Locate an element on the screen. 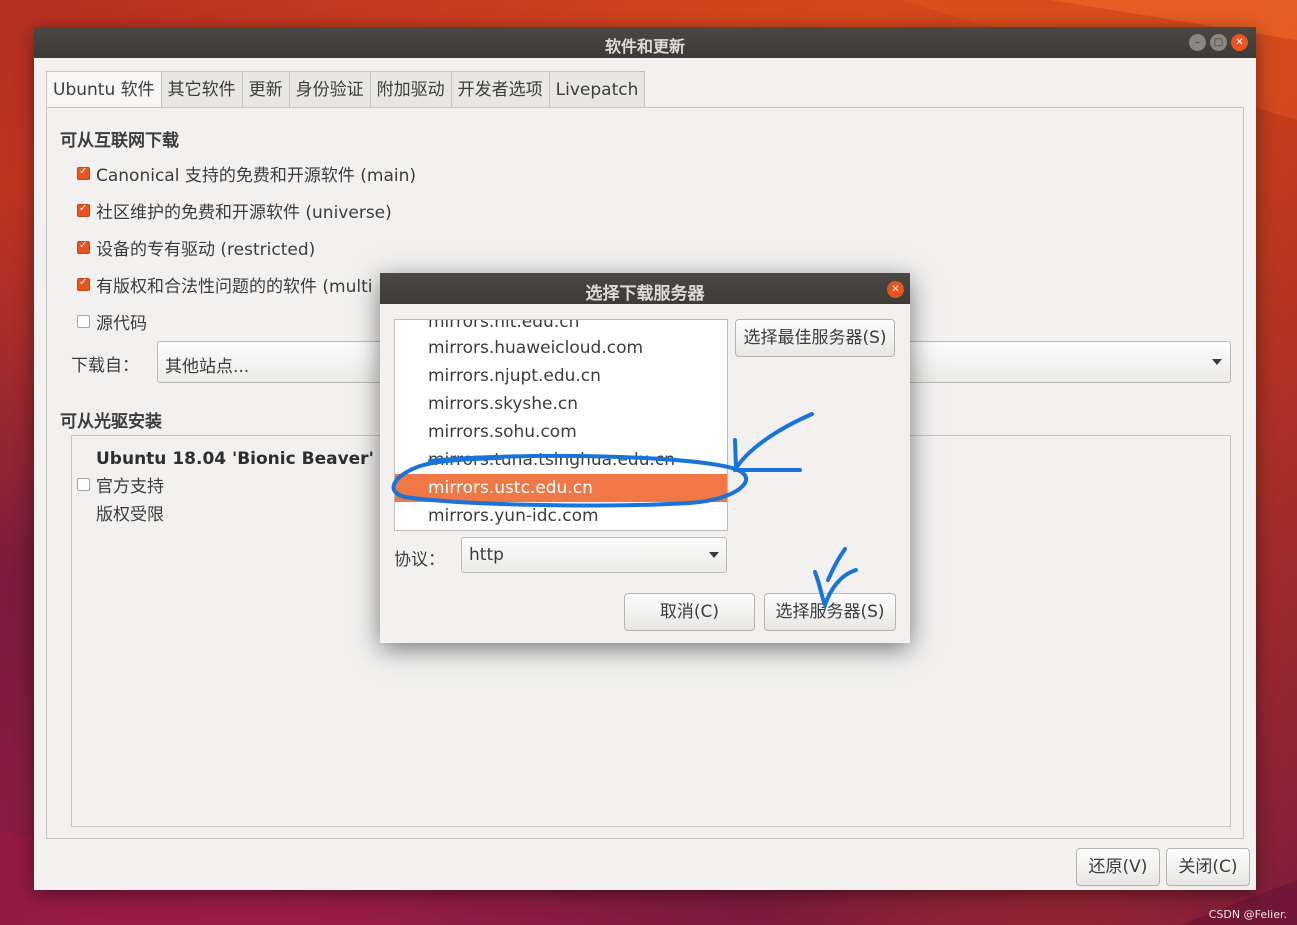 The width and height of the screenshot is (1297, 925). minimize-icon: – is located at coordinates (1197, 42).